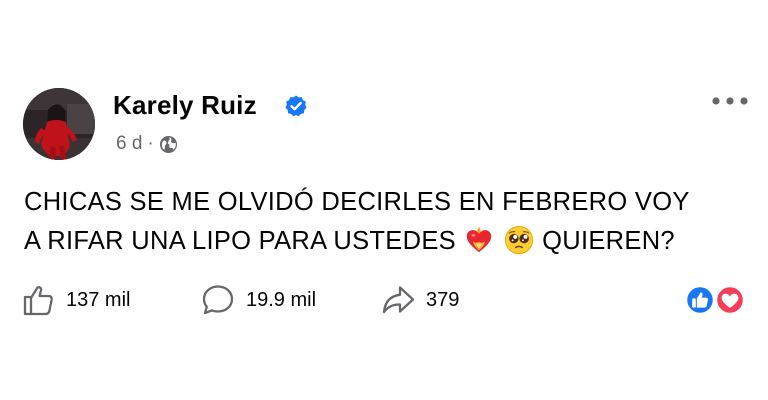 This screenshot has width=768, height=400. What do you see at coordinates (608, 241) in the screenshot?
I see `post-text-line-2-end: QUIEREN?` at bounding box center [608, 241].